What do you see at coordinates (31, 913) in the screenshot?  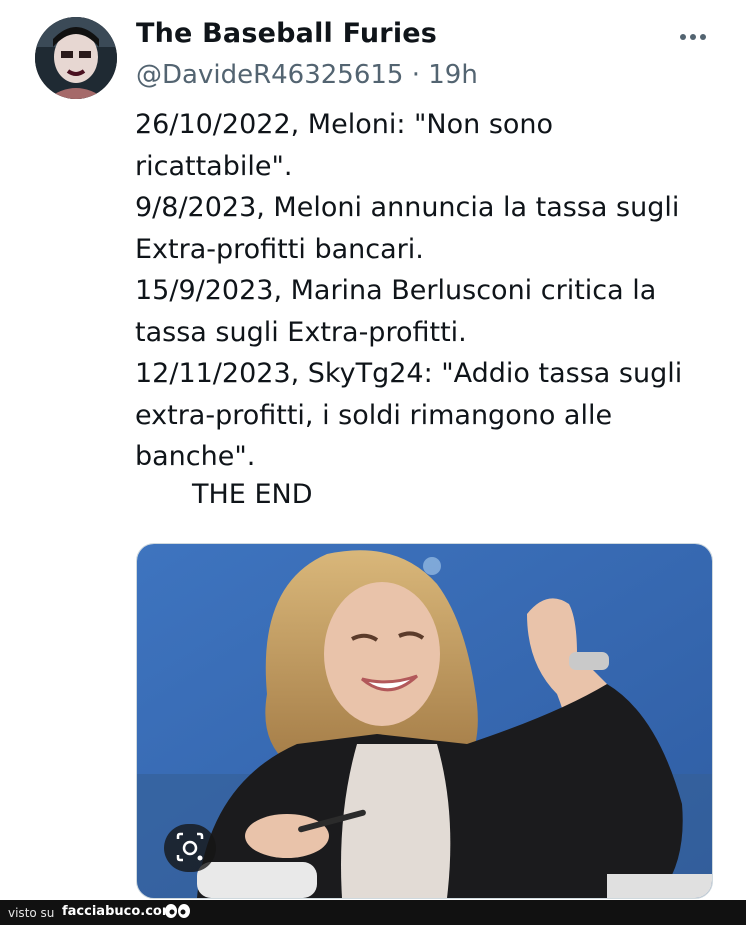 I see `watermark-visto-su: visto su` at bounding box center [31, 913].